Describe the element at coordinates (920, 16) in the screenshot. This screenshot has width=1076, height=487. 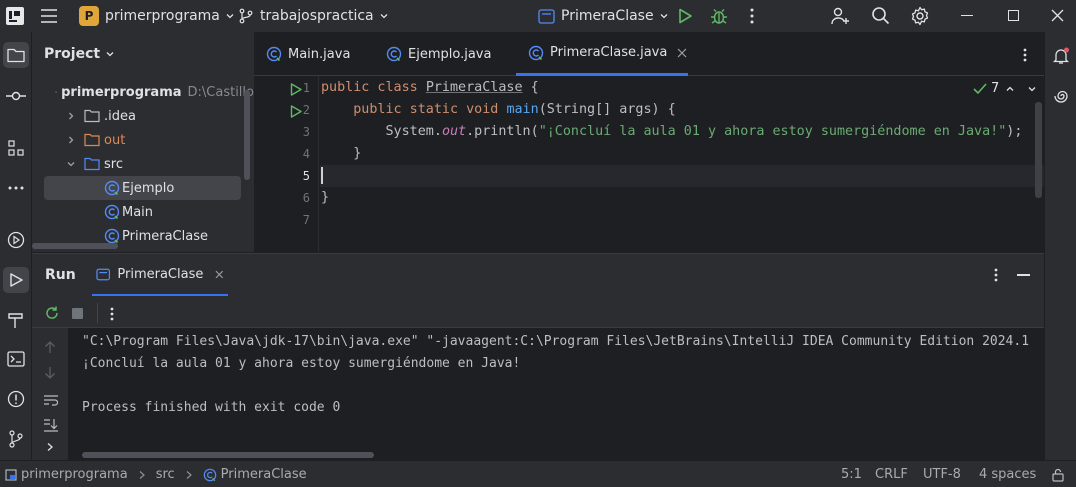
I see `settings-gear-icon` at that location.